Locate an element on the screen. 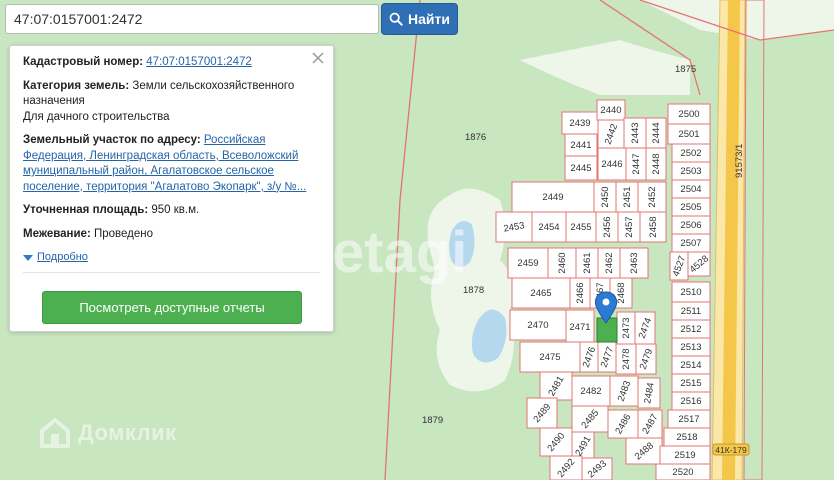 Image resolution: width=834 pixels, height=480 pixels. close-icon is located at coordinates (318, 58).